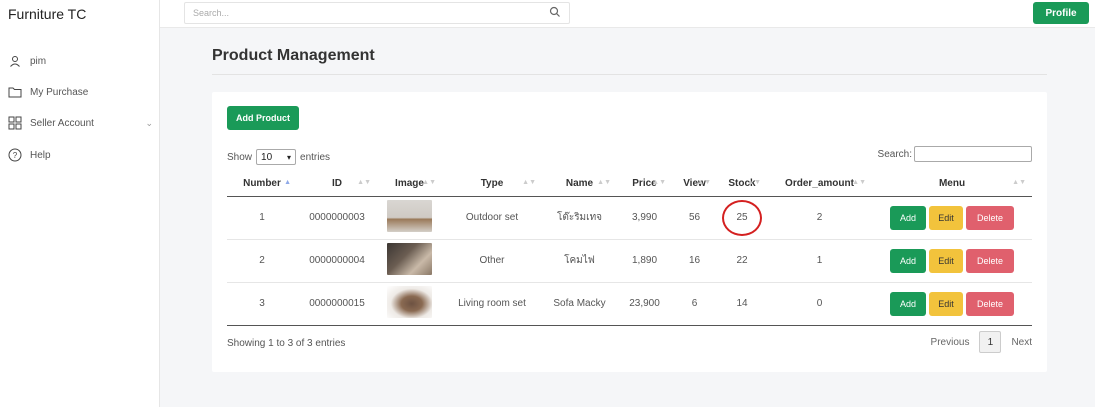  Describe the element at coordinates (492, 304) in the screenshot. I see `cell-type: Living room set` at that location.